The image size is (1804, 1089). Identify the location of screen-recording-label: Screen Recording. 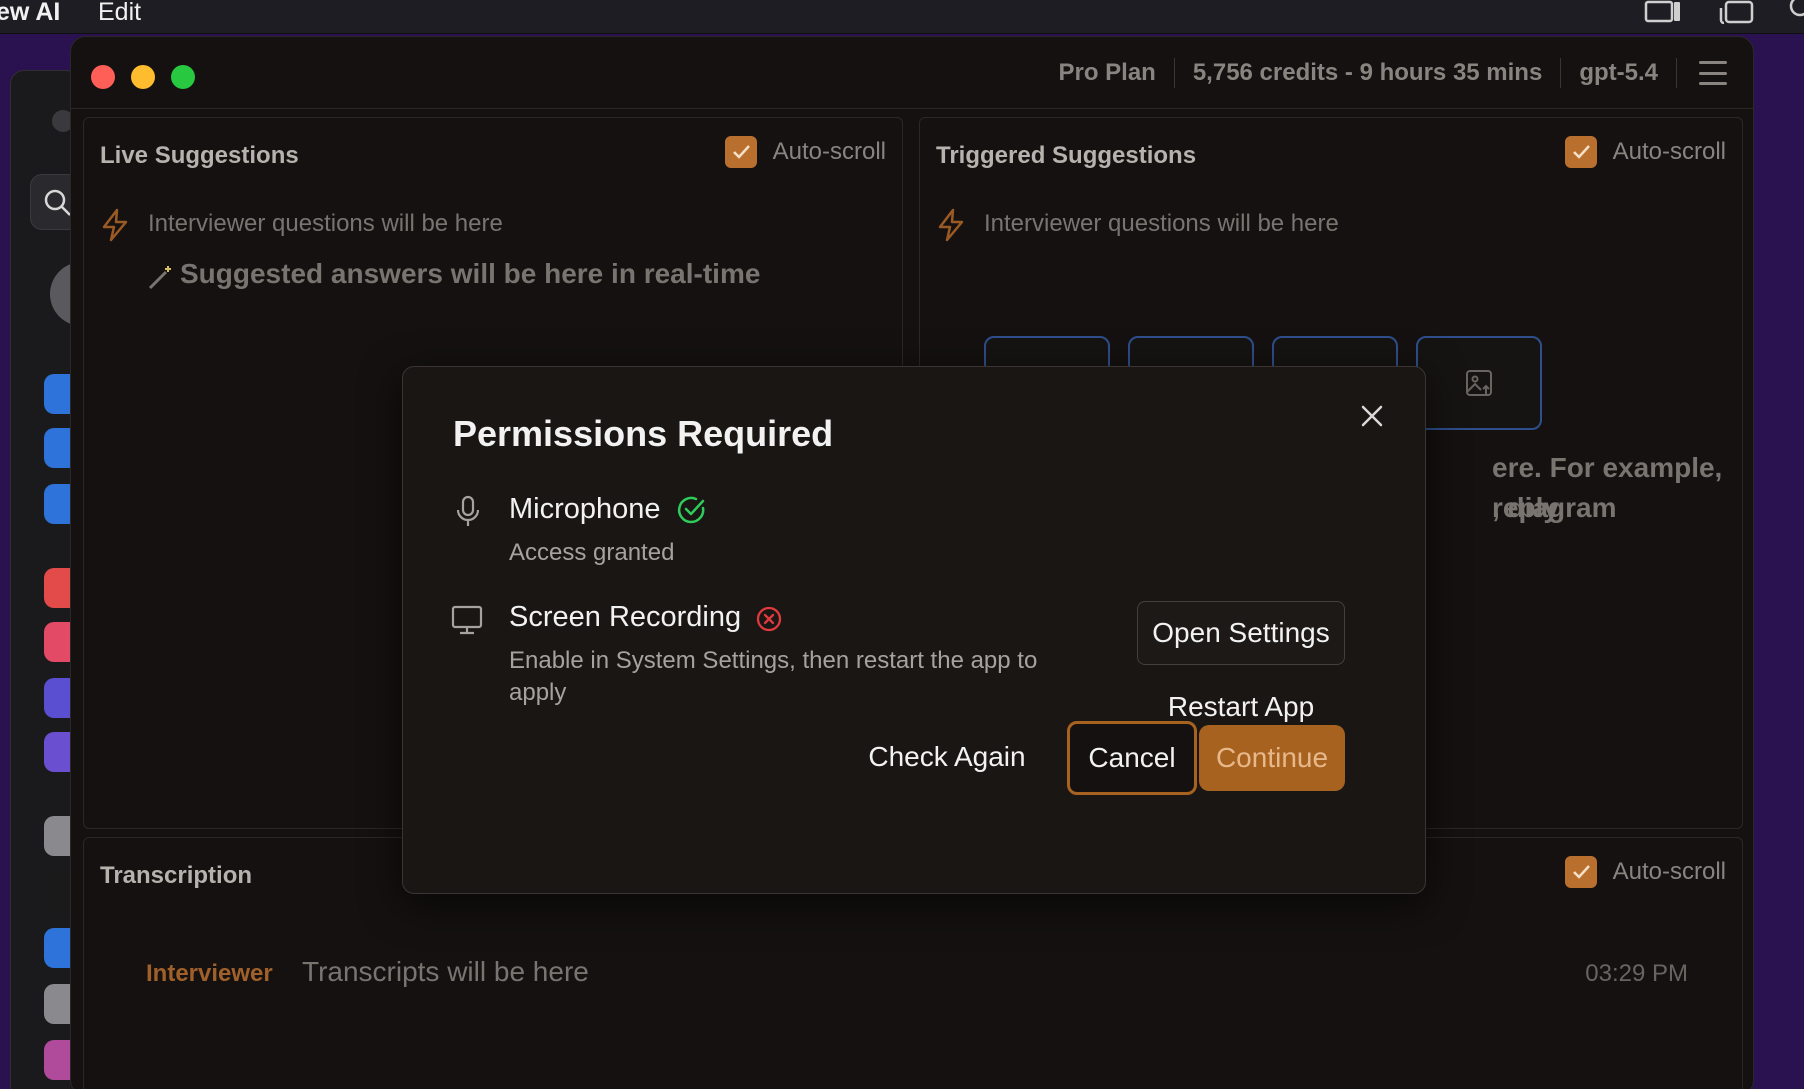
(625, 617).